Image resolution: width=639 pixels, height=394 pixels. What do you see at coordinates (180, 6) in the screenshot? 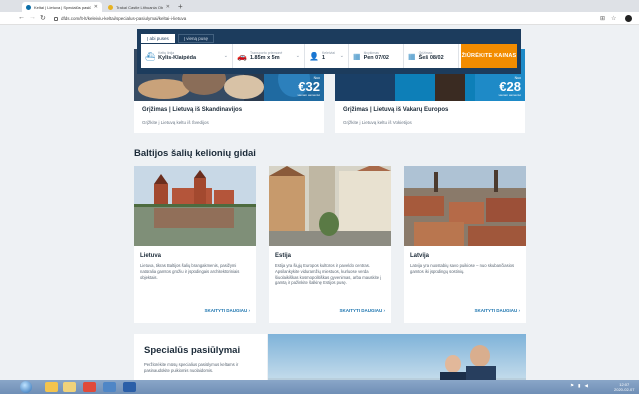
I see `new-tab-icon: +` at bounding box center [180, 6].